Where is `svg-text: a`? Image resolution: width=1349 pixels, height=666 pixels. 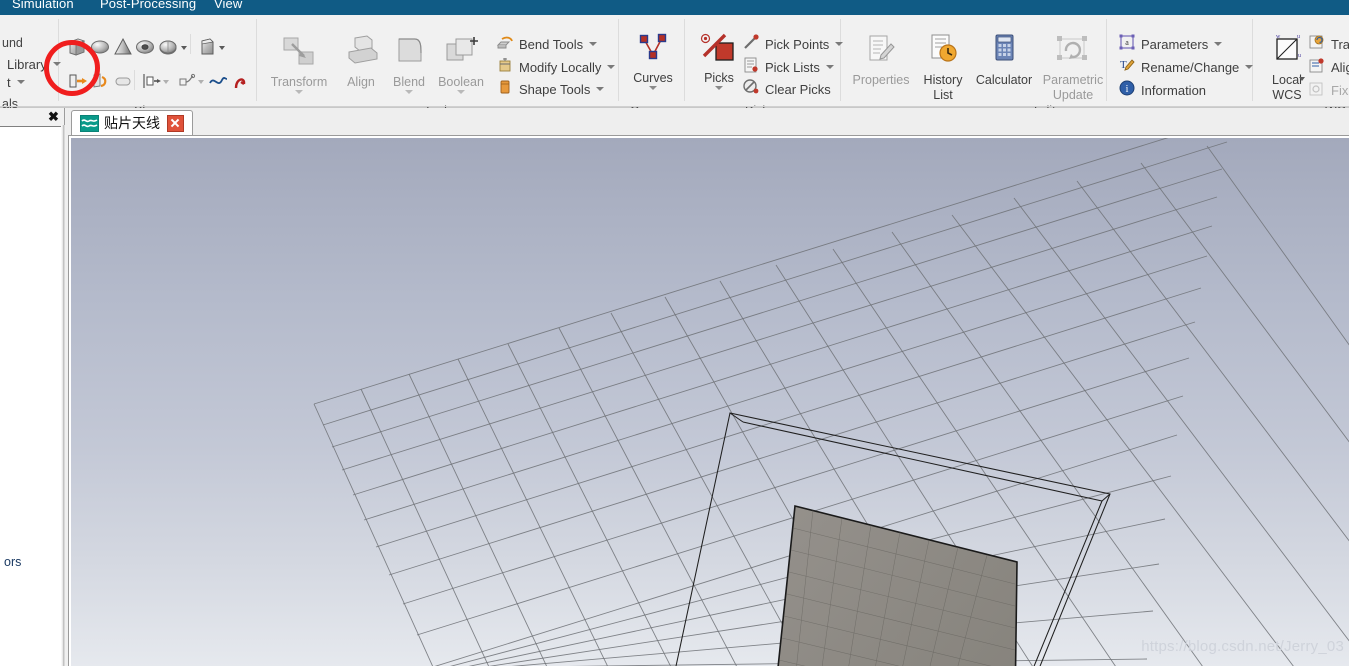
svg-text: a is located at coordinates (1127, 42).